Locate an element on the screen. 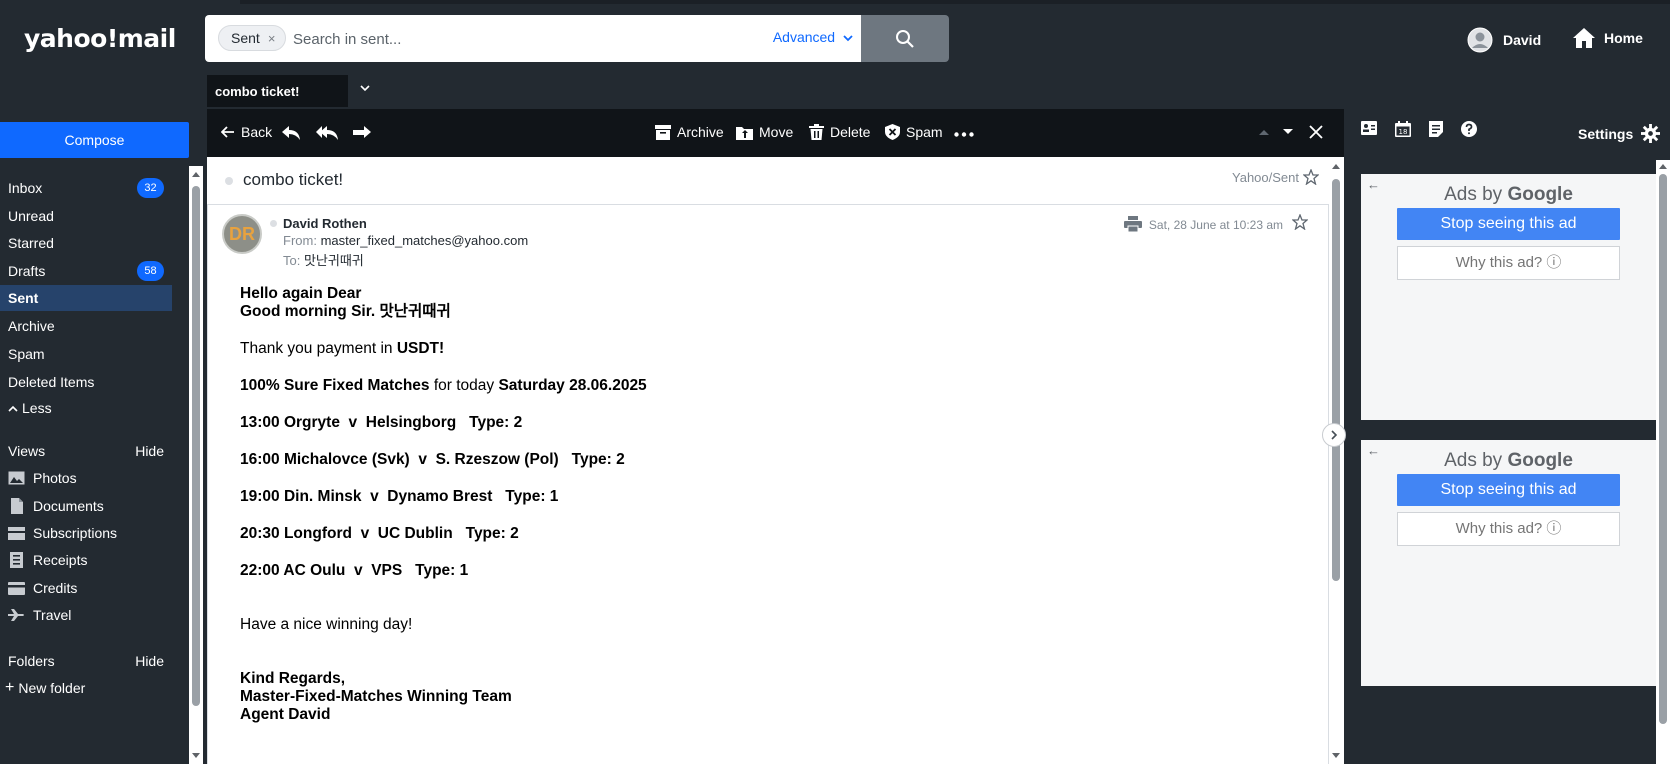 The image size is (1670, 764). contacts-icon is located at coordinates (1369, 128).